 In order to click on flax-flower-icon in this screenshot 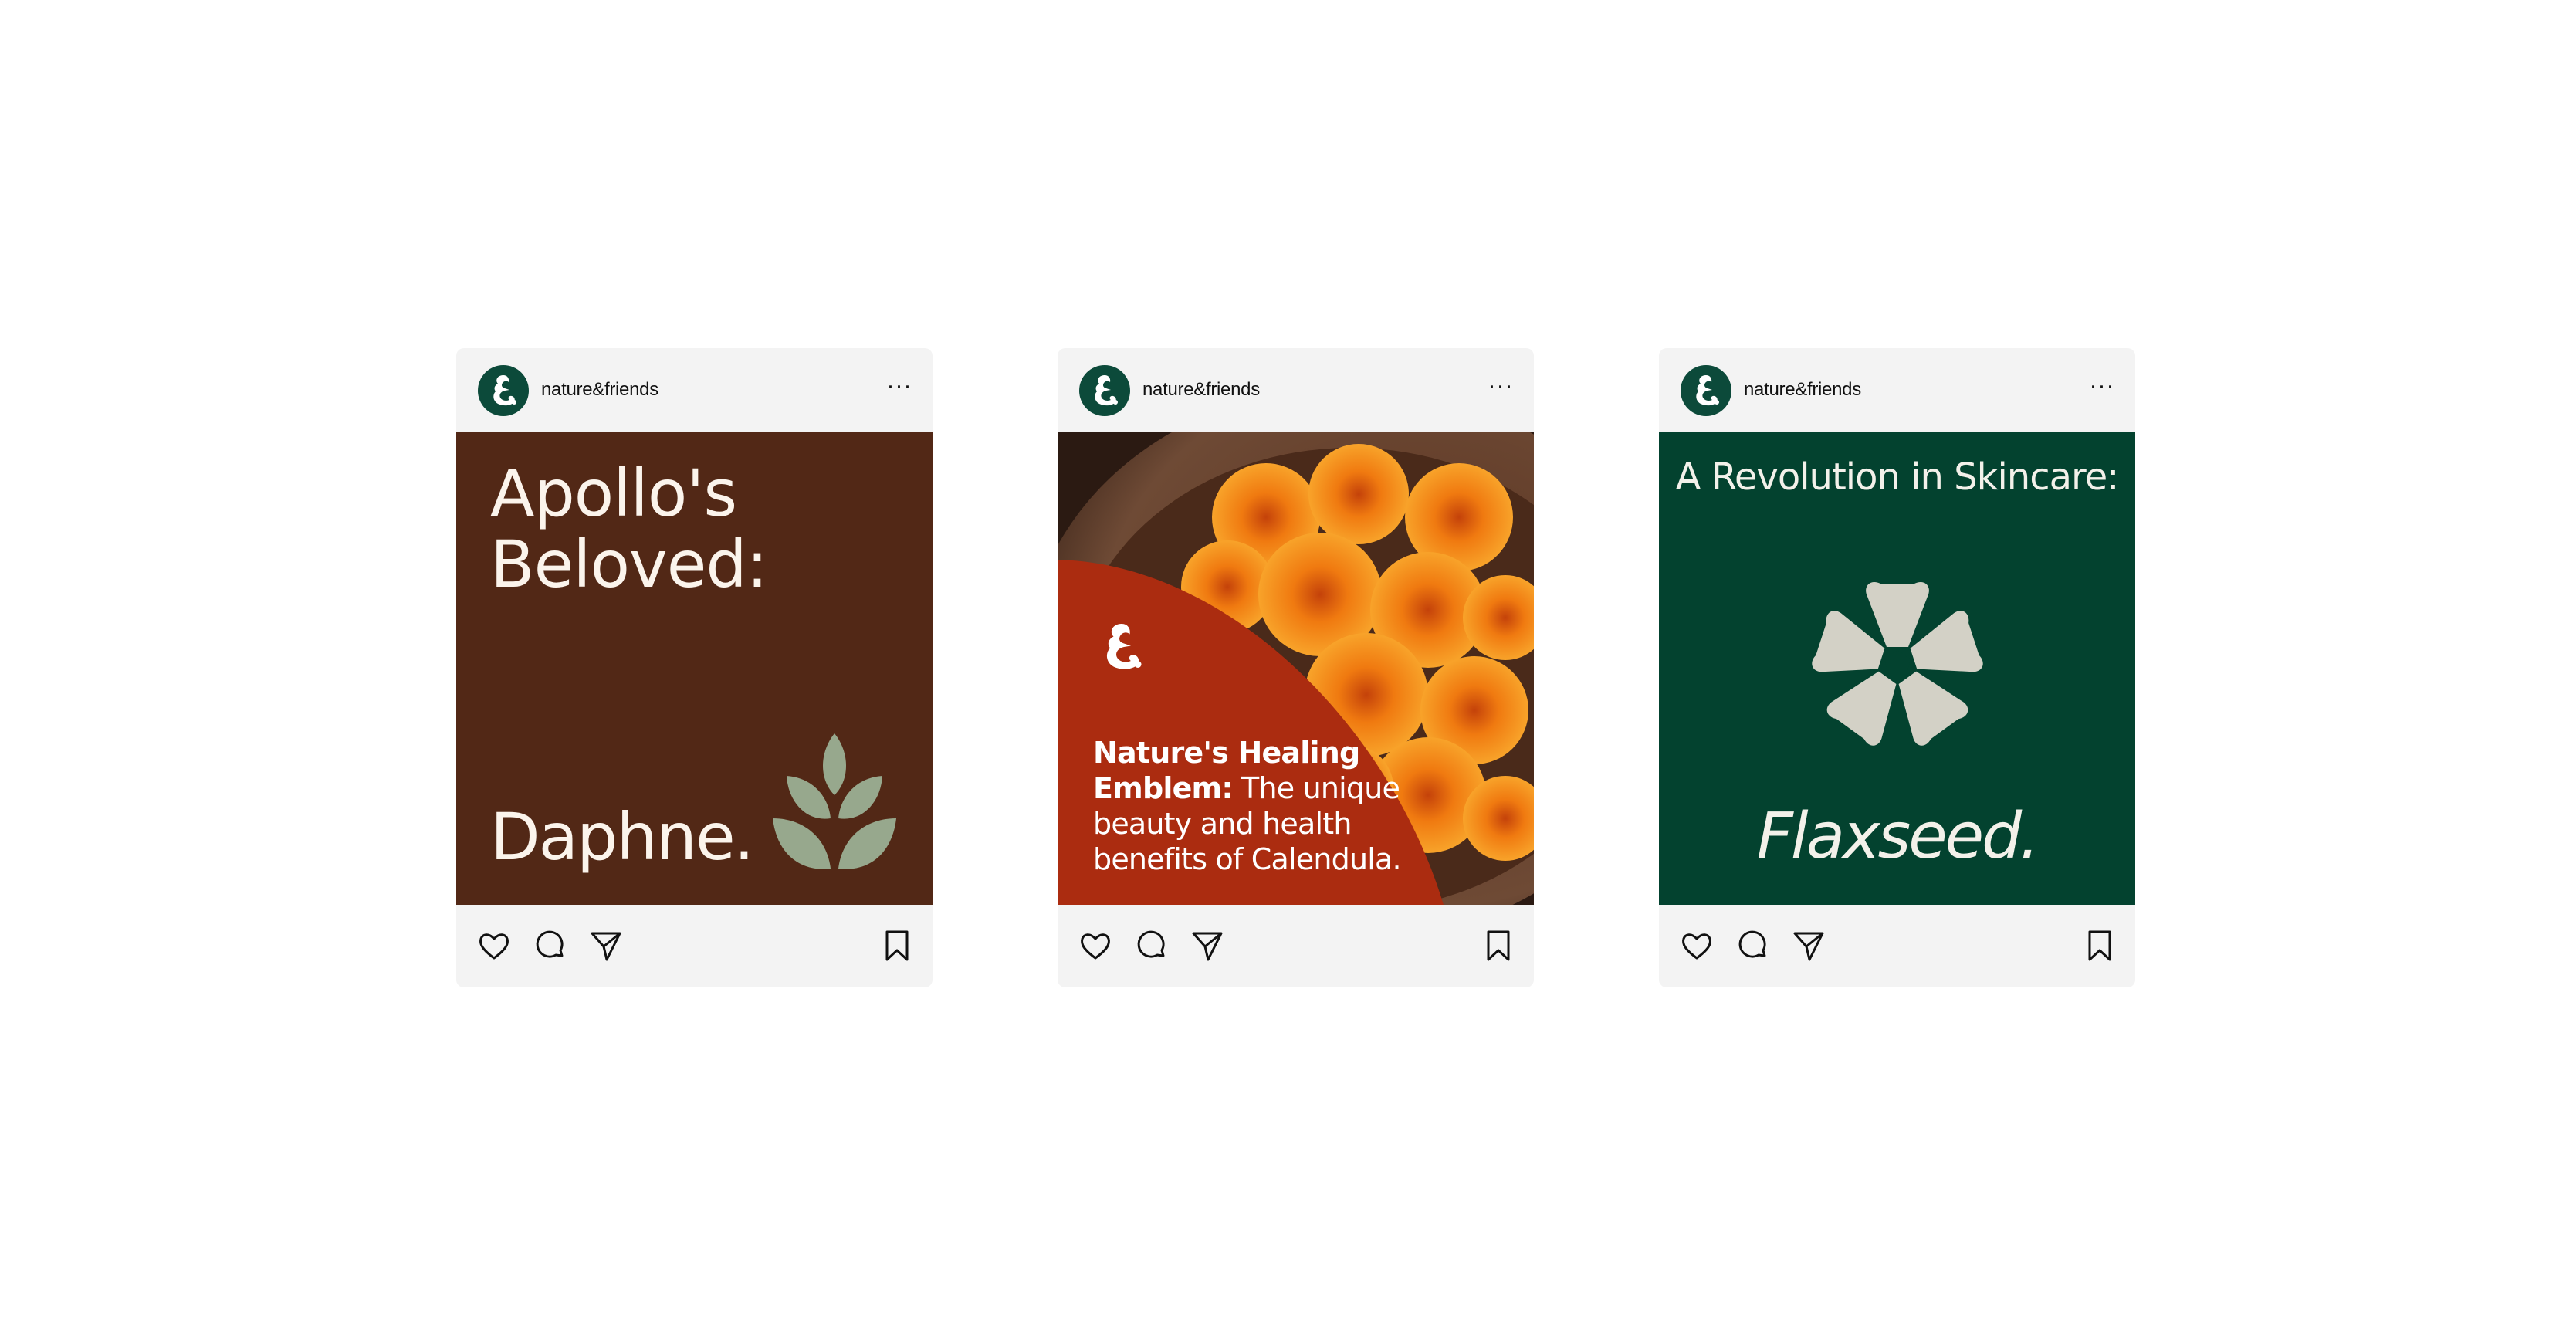, I will do `click(1897, 663)`.